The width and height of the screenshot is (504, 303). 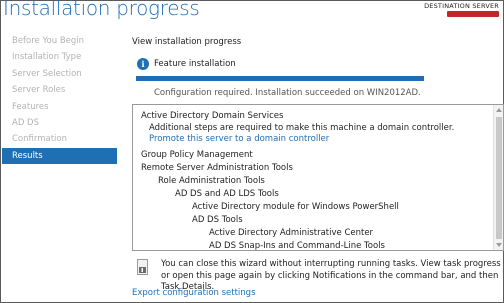 What do you see at coordinates (212, 116) in the screenshot?
I see `result-line-ad-ds: Active Directory Domain Services` at bounding box center [212, 116].